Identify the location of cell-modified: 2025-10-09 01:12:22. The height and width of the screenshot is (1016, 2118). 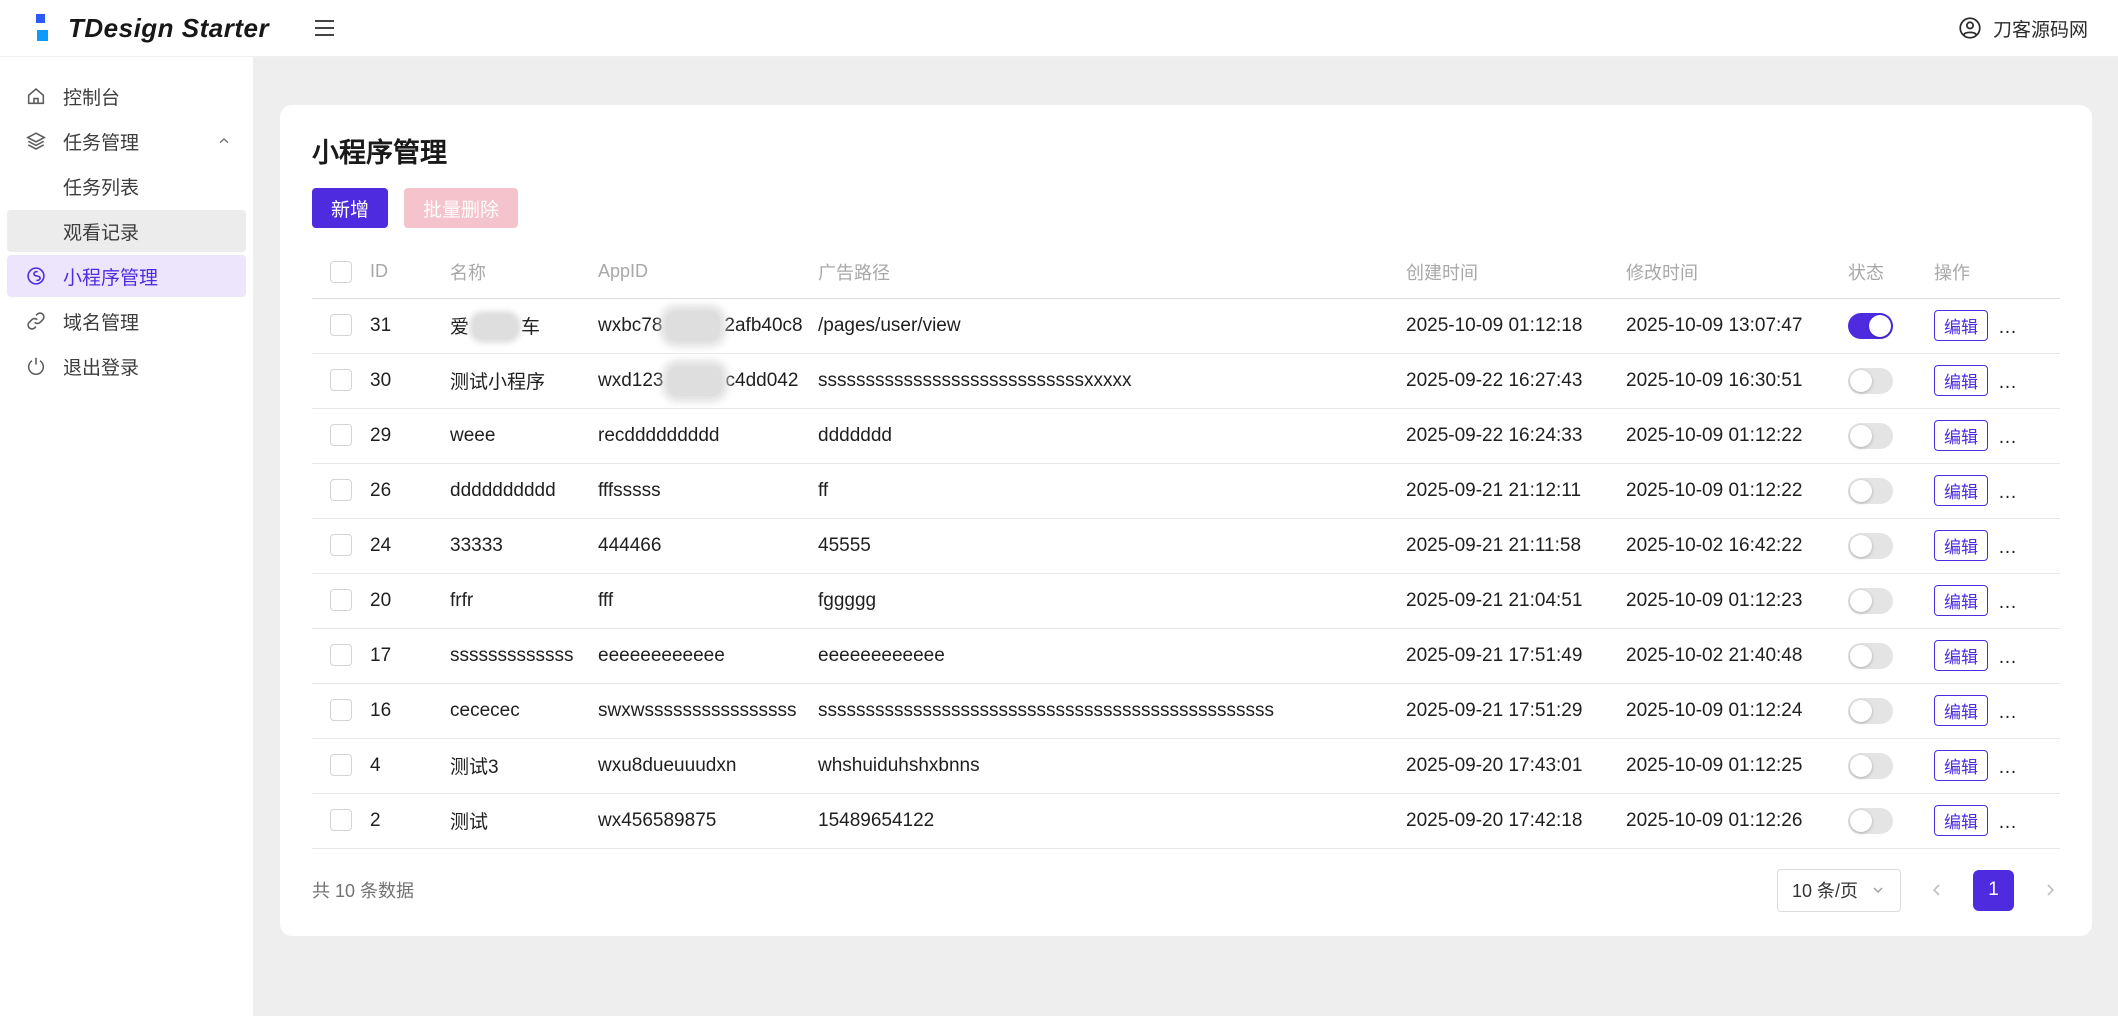
(1737, 436).